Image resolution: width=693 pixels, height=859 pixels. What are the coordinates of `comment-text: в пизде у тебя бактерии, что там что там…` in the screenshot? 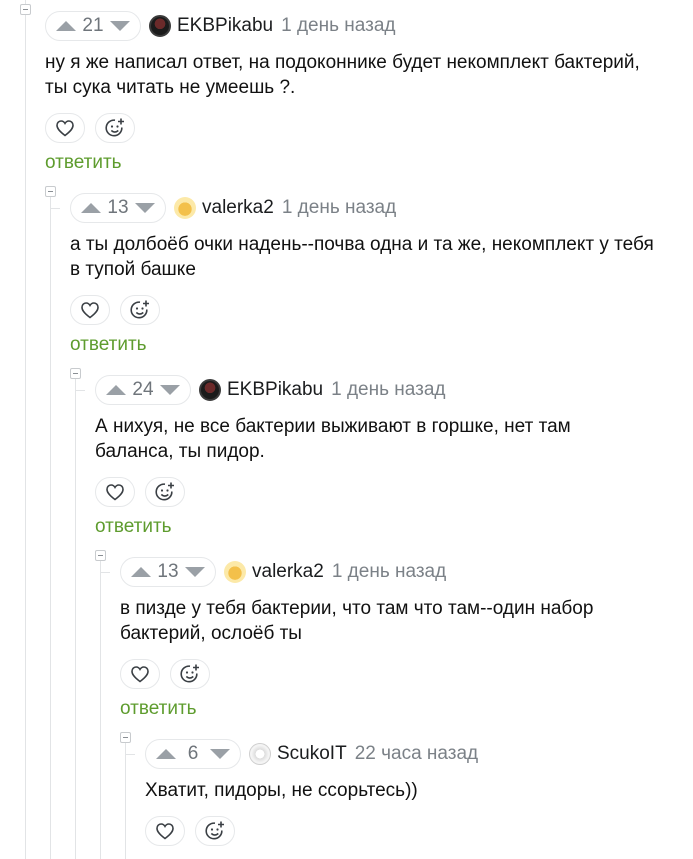 It's located at (357, 621).